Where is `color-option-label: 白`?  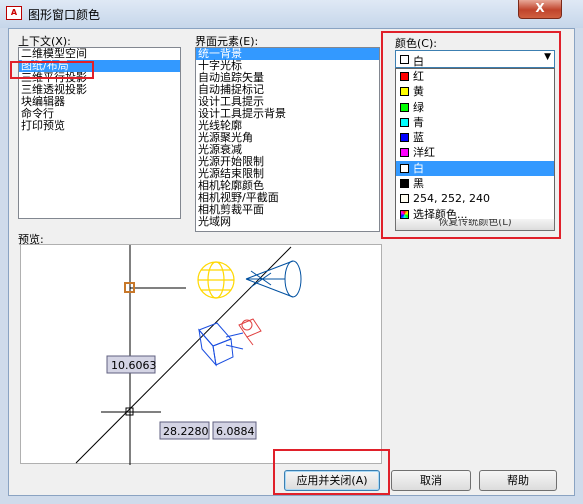
color-option-label: 白 is located at coordinates (418, 168).